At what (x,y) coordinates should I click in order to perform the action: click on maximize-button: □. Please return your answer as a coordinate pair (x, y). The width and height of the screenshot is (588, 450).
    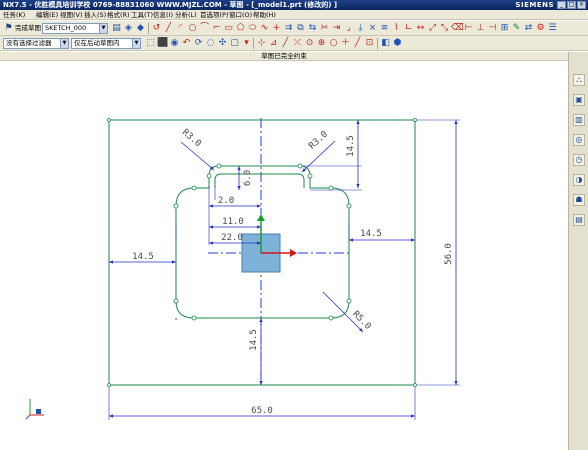
    Looking at the image, I should click on (571, 5).